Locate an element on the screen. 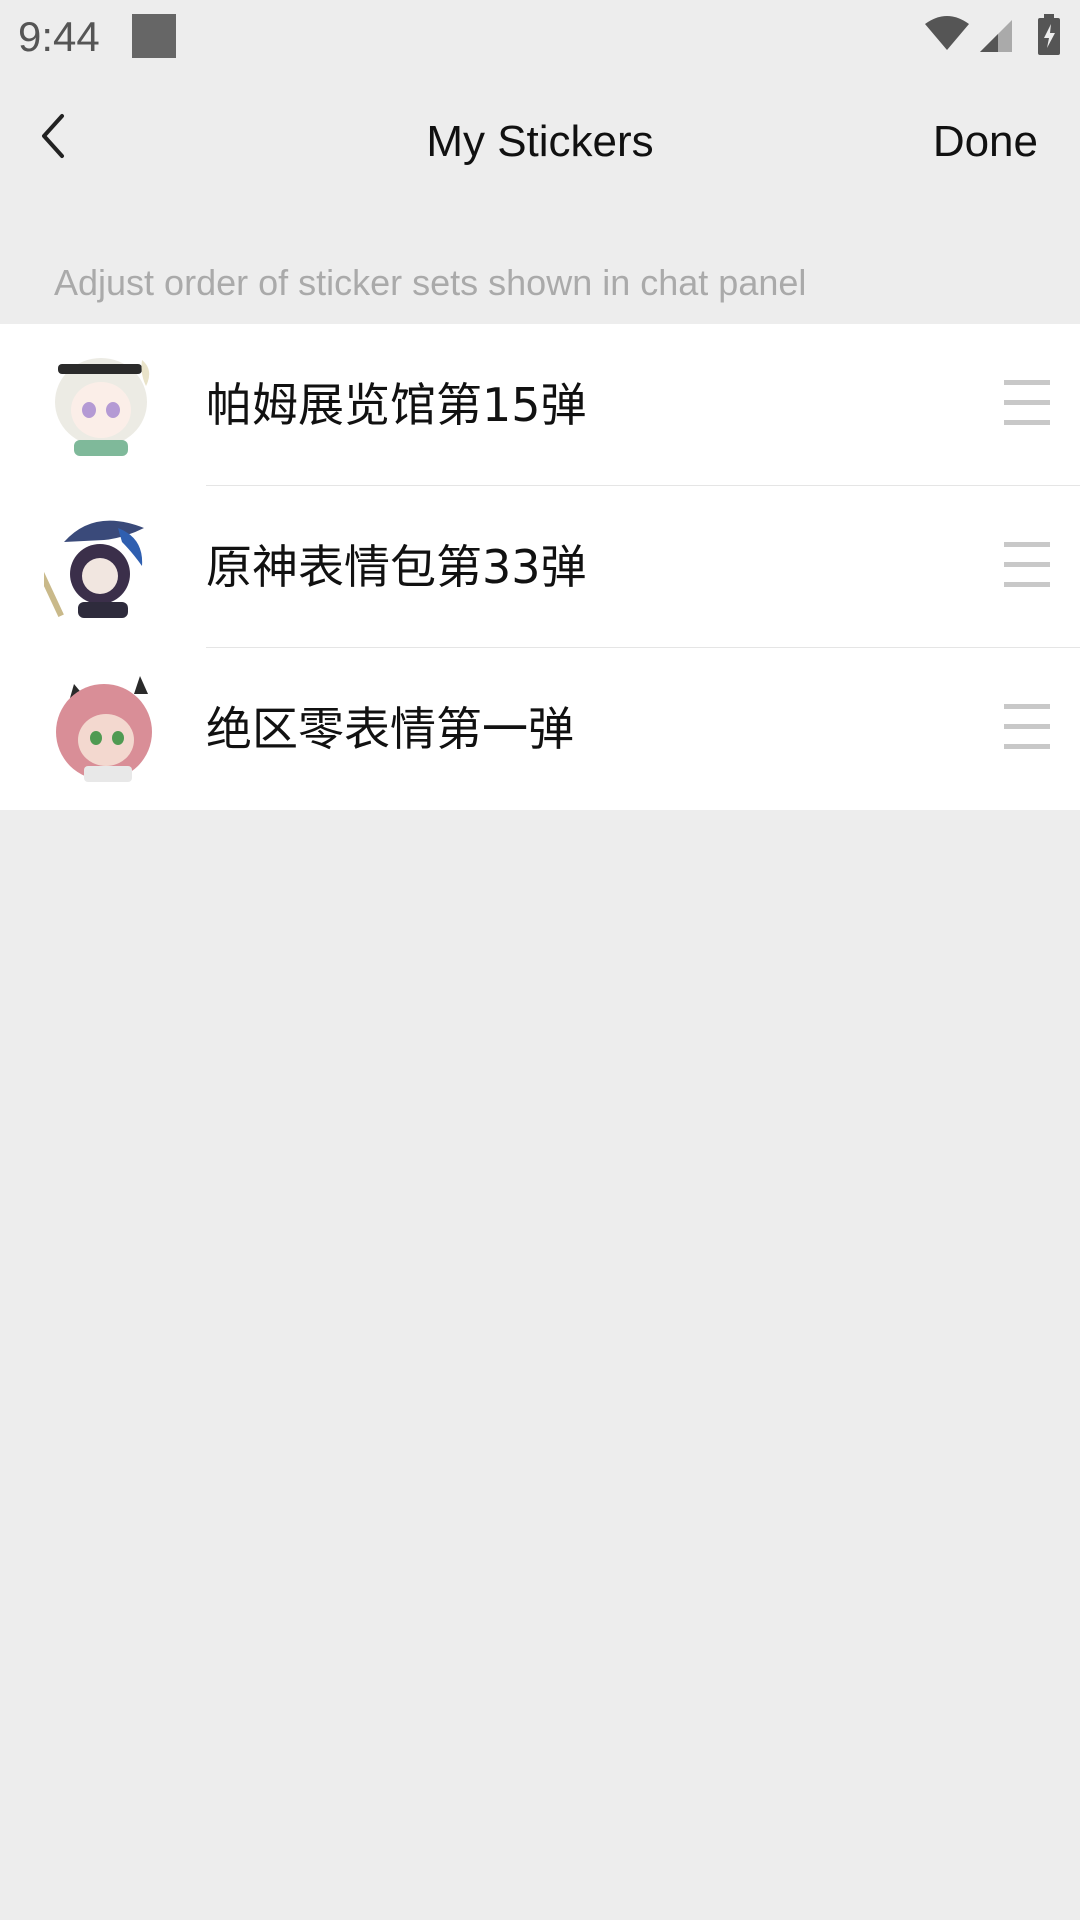  status-bar: 9:44 is located at coordinates (540, 37).